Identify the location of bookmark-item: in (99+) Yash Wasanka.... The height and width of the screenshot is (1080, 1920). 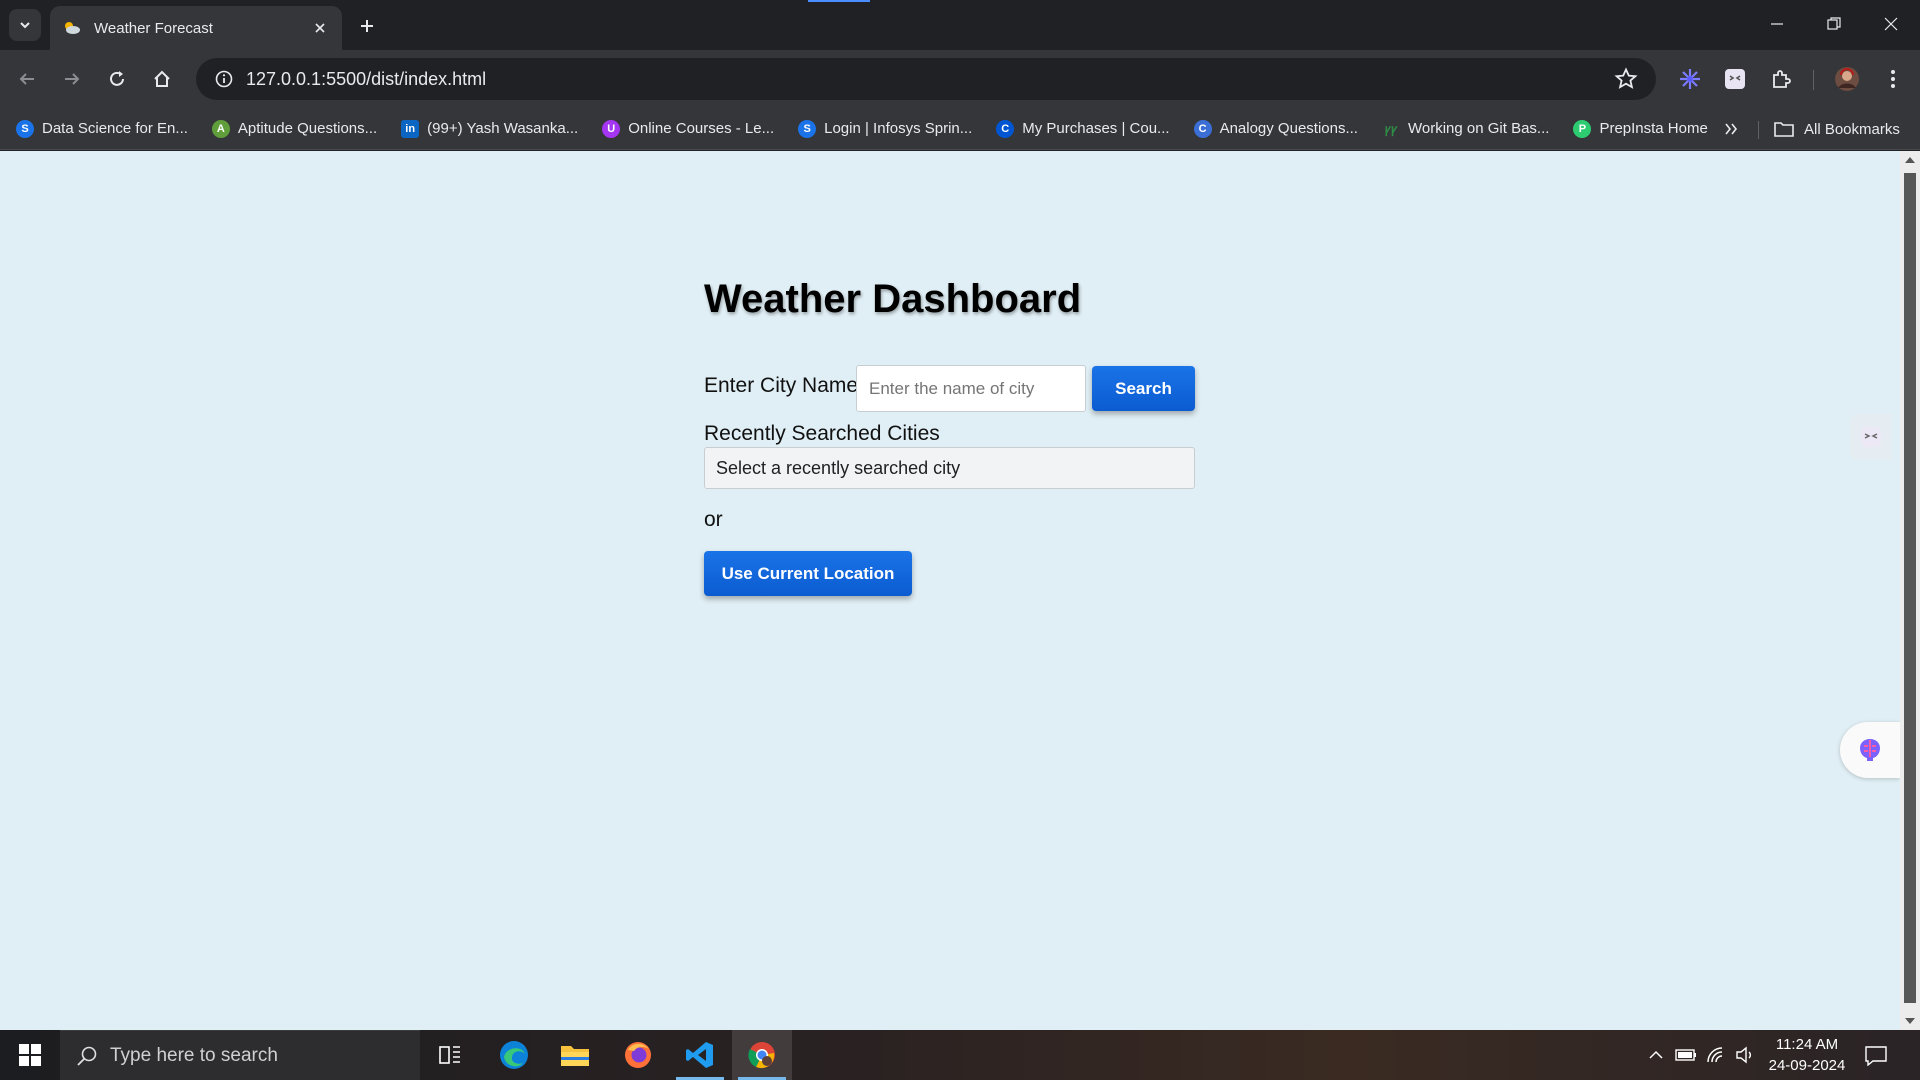
(494, 129).